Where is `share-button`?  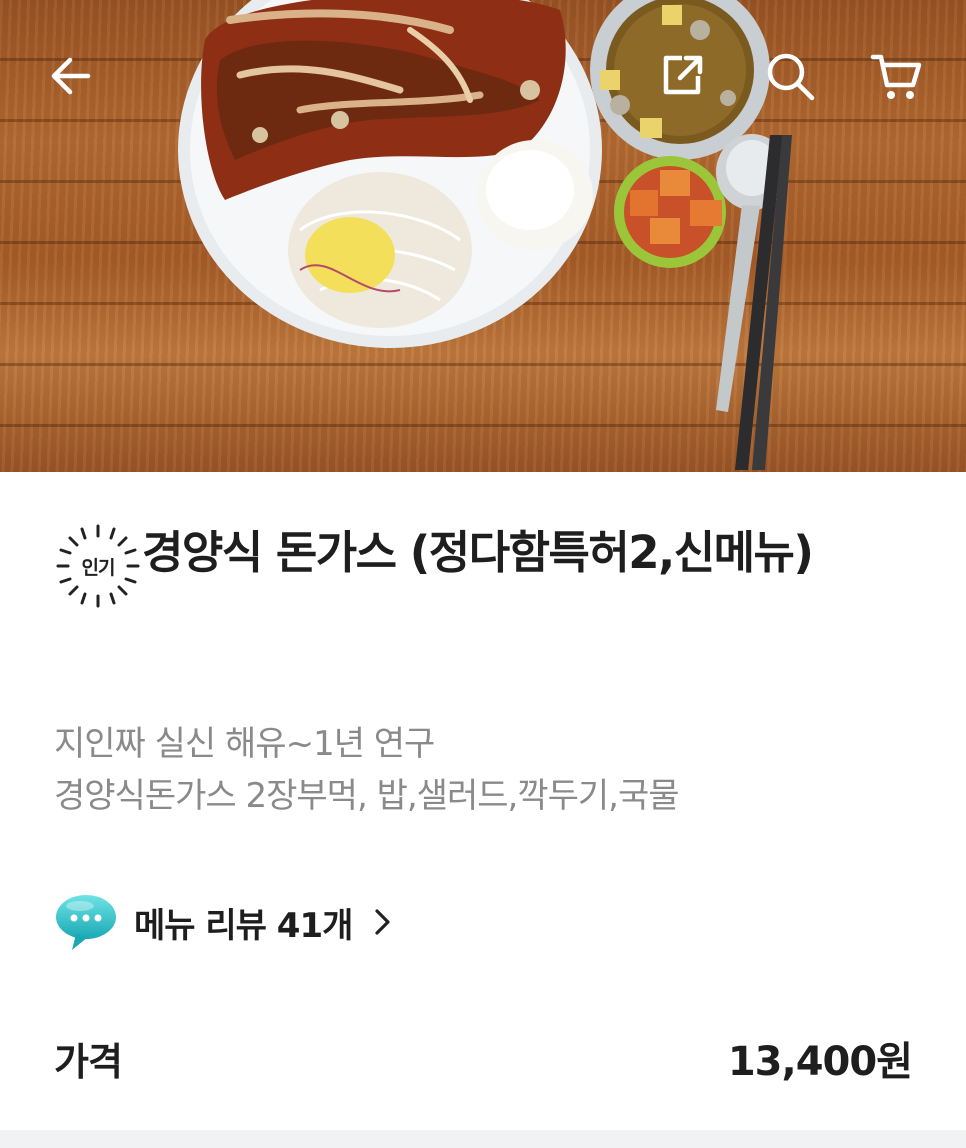
share-button is located at coordinates (682, 76).